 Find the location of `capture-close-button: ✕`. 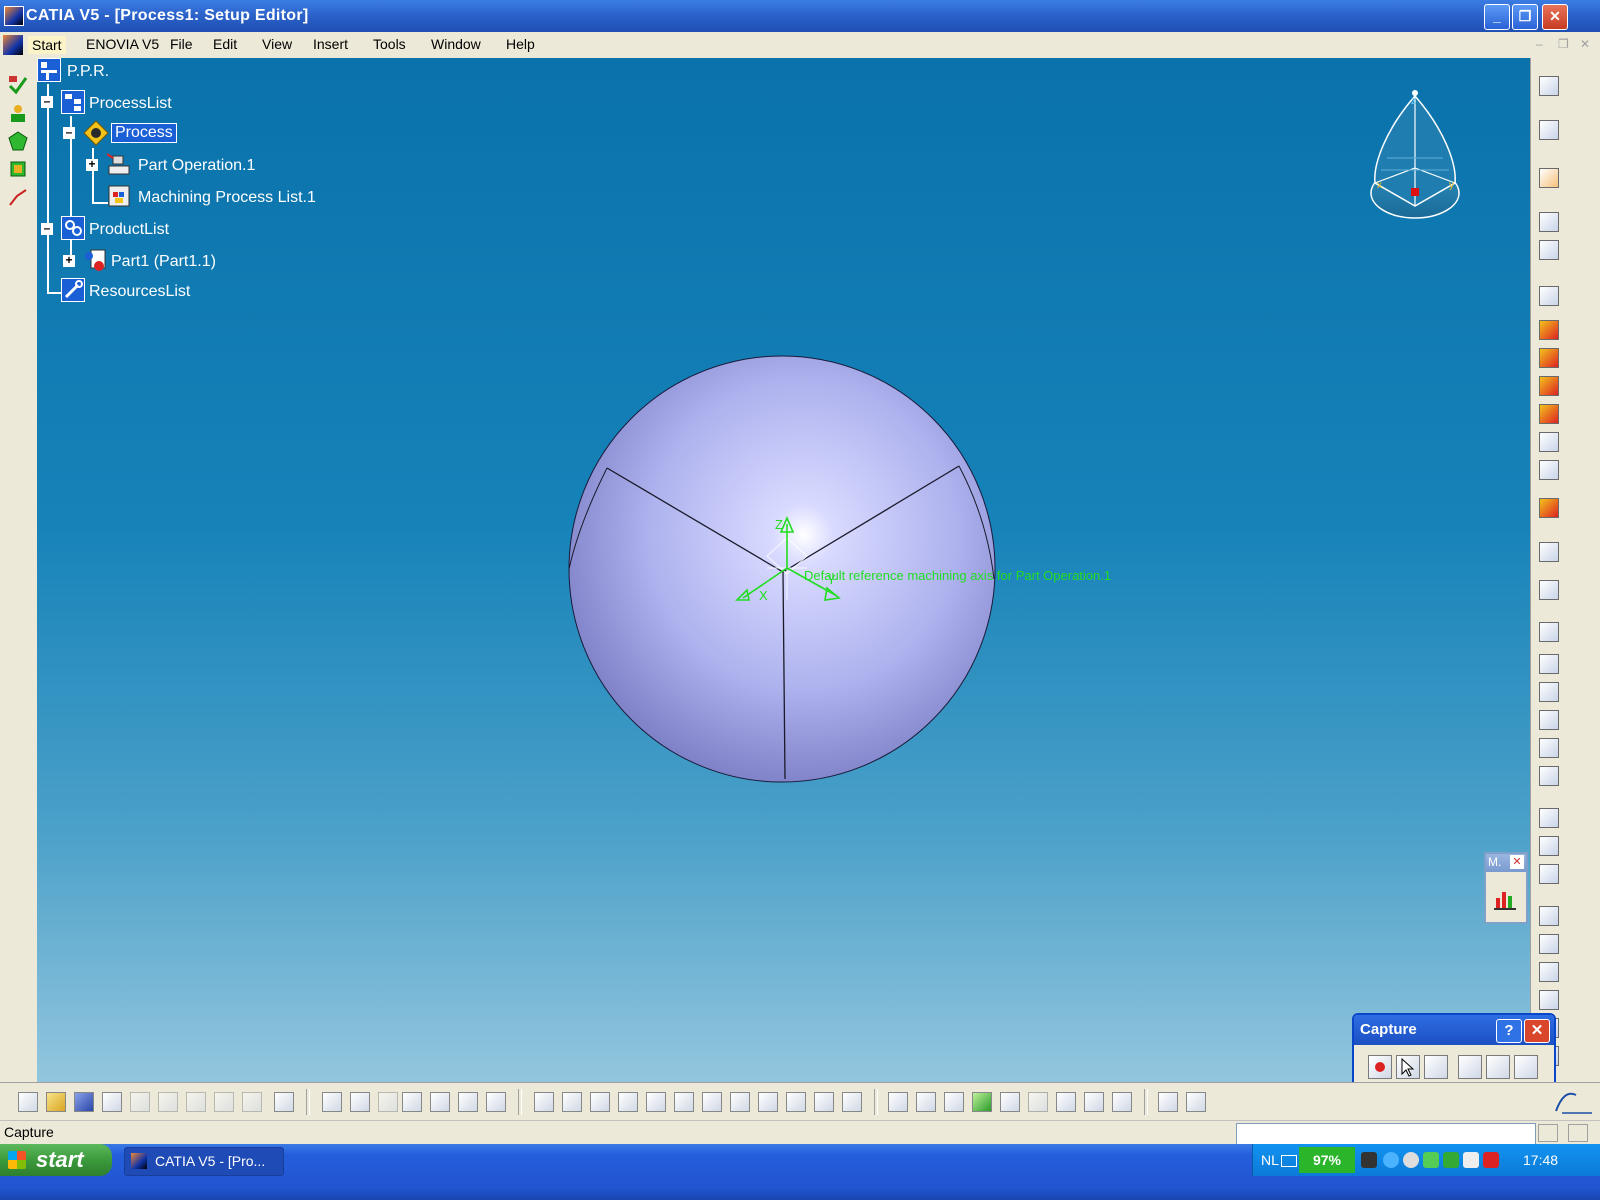

capture-close-button: ✕ is located at coordinates (1537, 1031).